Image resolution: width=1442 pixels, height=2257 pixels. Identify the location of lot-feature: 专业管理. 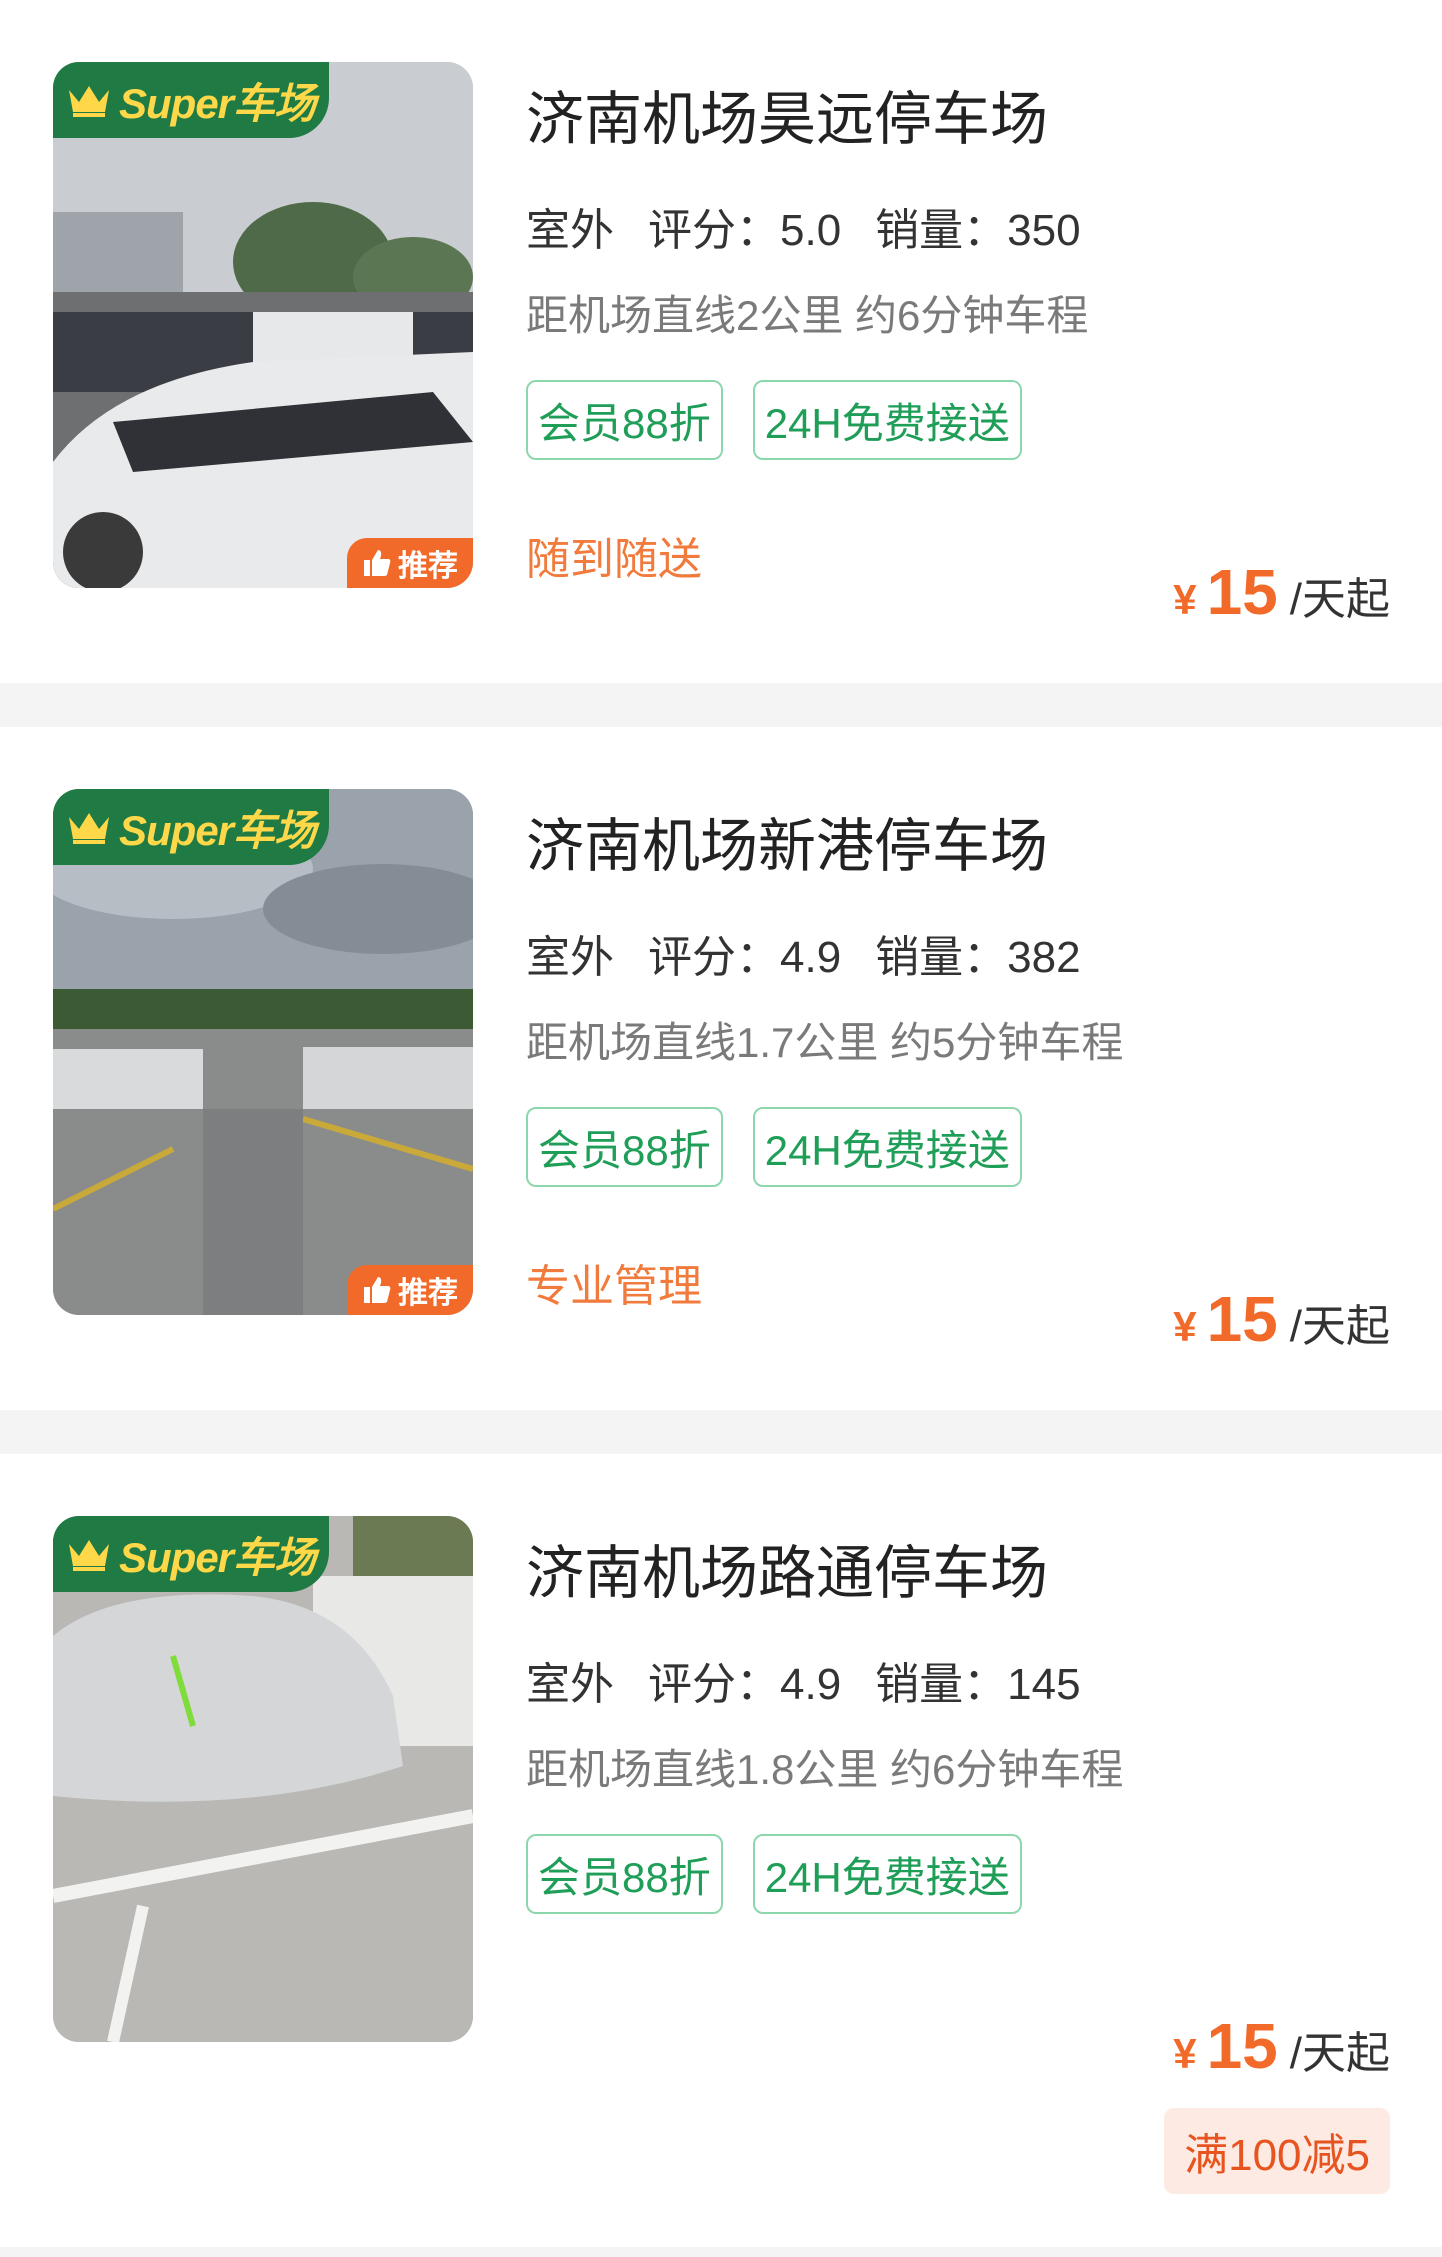
(614, 1286).